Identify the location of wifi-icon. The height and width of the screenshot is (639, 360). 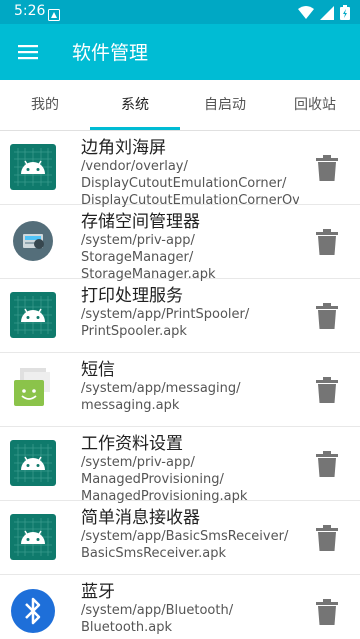
(306, 14).